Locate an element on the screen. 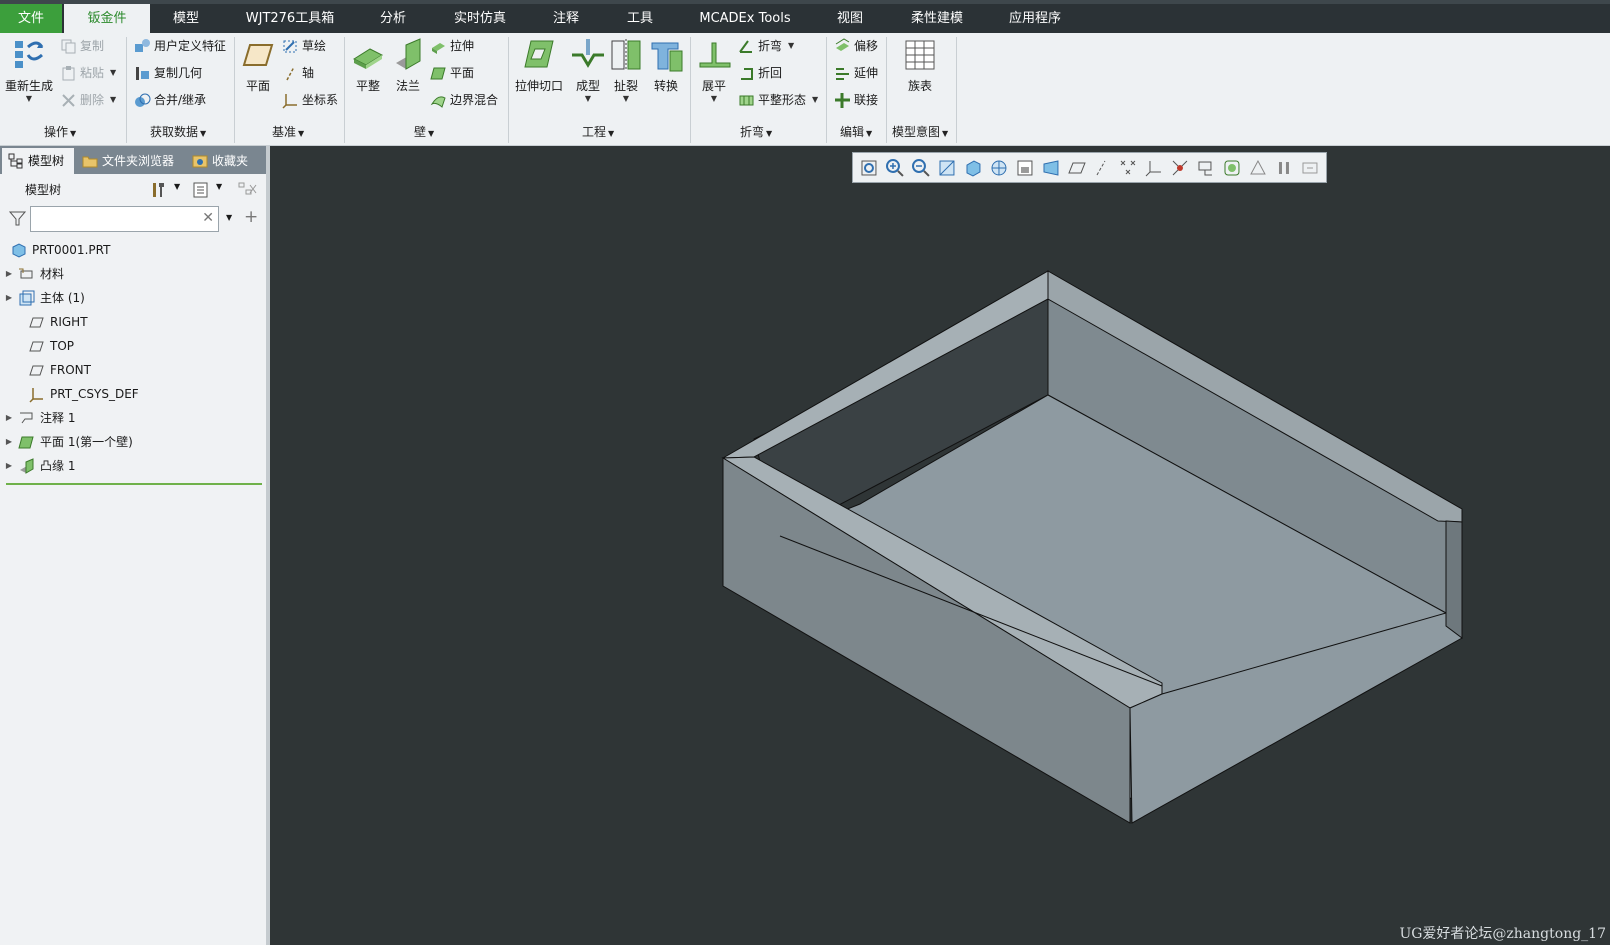 This screenshot has width=1610, height=945. clear-icon: ✕ is located at coordinates (208, 218).